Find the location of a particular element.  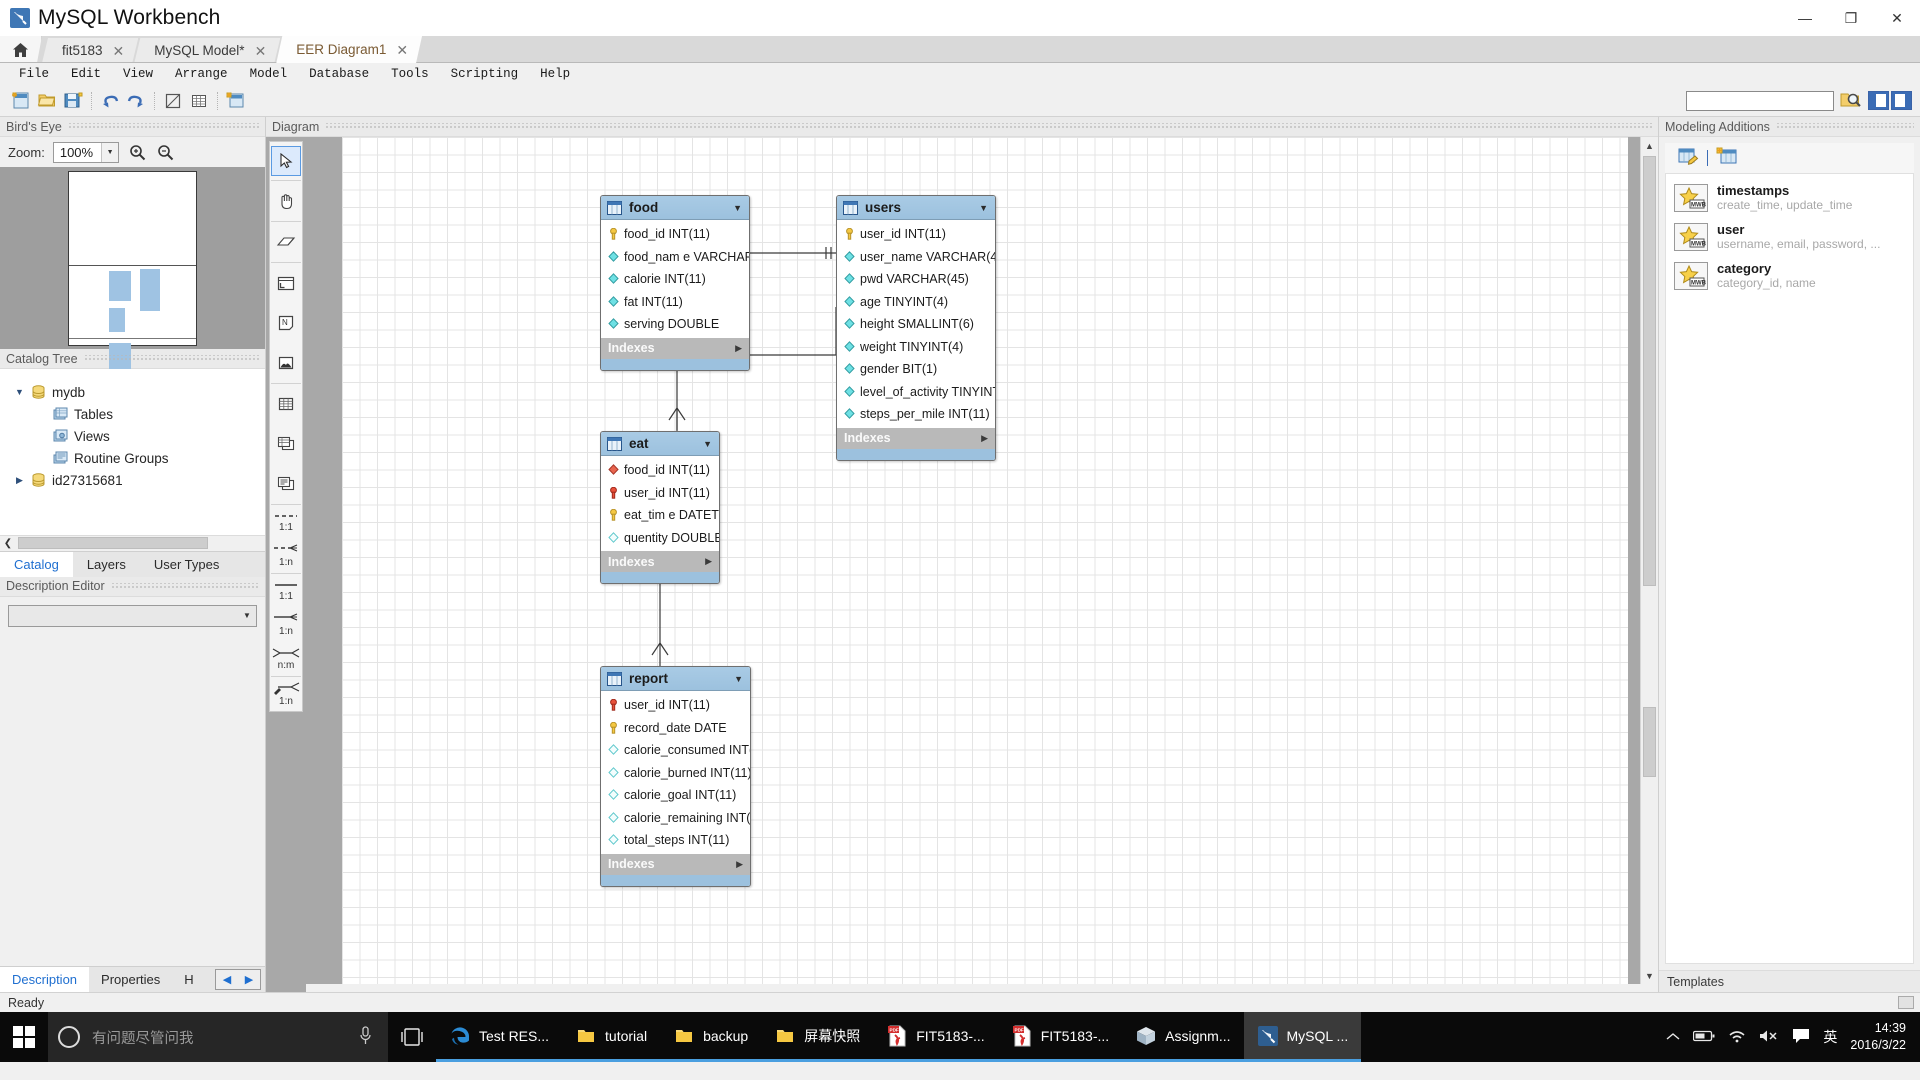

tab-eer-diagram1: EER Diagram1 ✕ is located at coordinates (349, 49).